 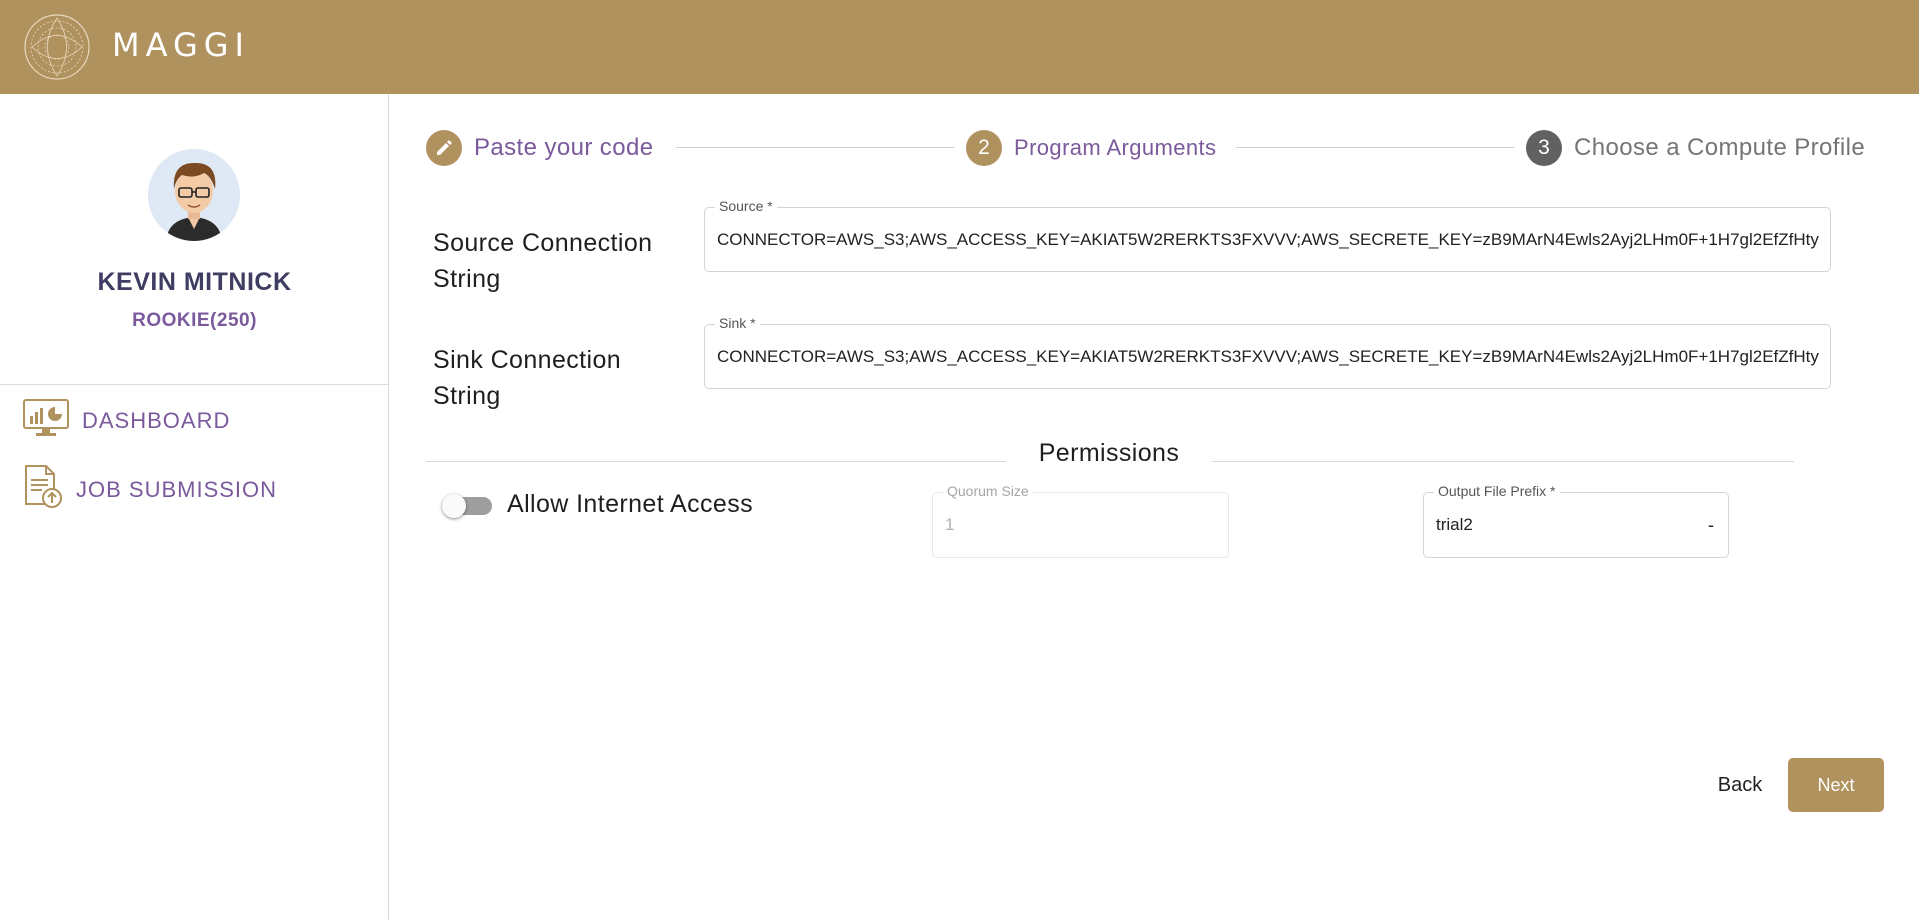 I want to click on permissions-title: Permissions, so click(x=1109, y=453).